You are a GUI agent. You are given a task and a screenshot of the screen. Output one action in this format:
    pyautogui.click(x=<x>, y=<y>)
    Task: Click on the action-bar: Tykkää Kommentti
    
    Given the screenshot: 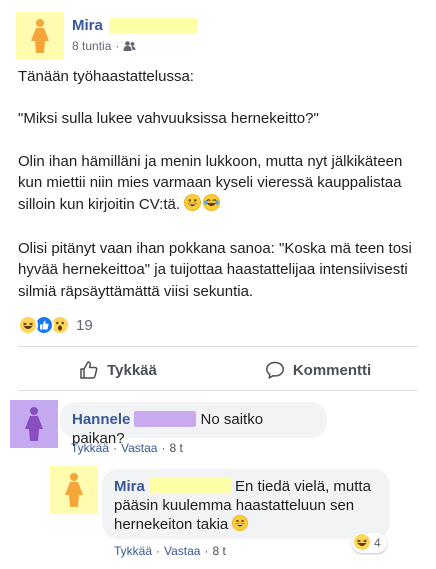 What is the action you would take?
    pyautogui.click(x=218, y=370)
    